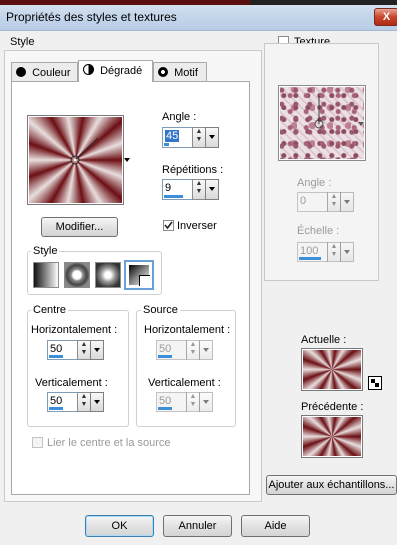 The image size is (397, 545). I want to click on source-horizontal-input: 50, so click(171, 350).